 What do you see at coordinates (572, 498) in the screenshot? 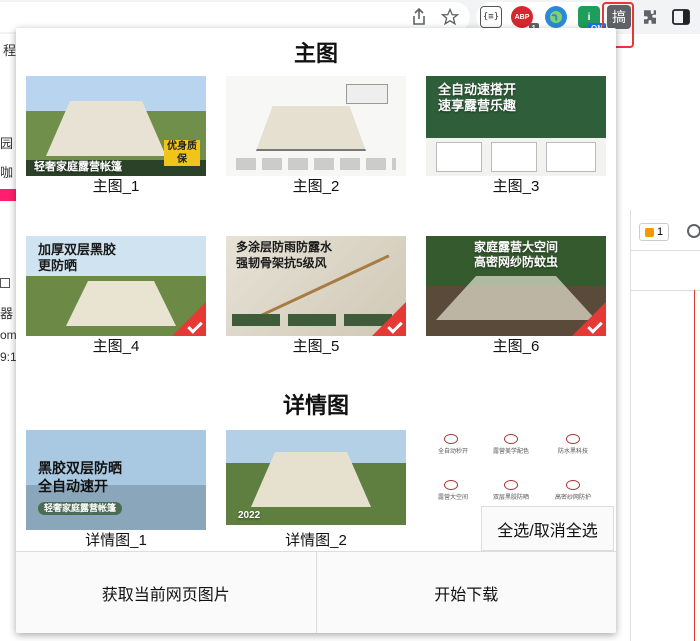
I see `feature-label: 高密纱网防护` at bounding box center [572, 498].